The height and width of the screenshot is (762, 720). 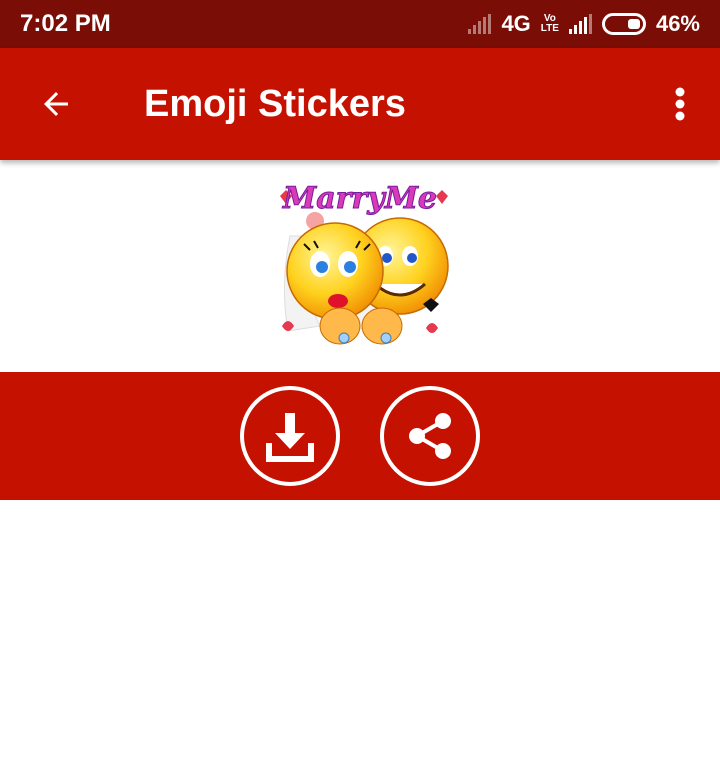 I want to click on sticker-image: MarryMe, so click(x=364, y=263).